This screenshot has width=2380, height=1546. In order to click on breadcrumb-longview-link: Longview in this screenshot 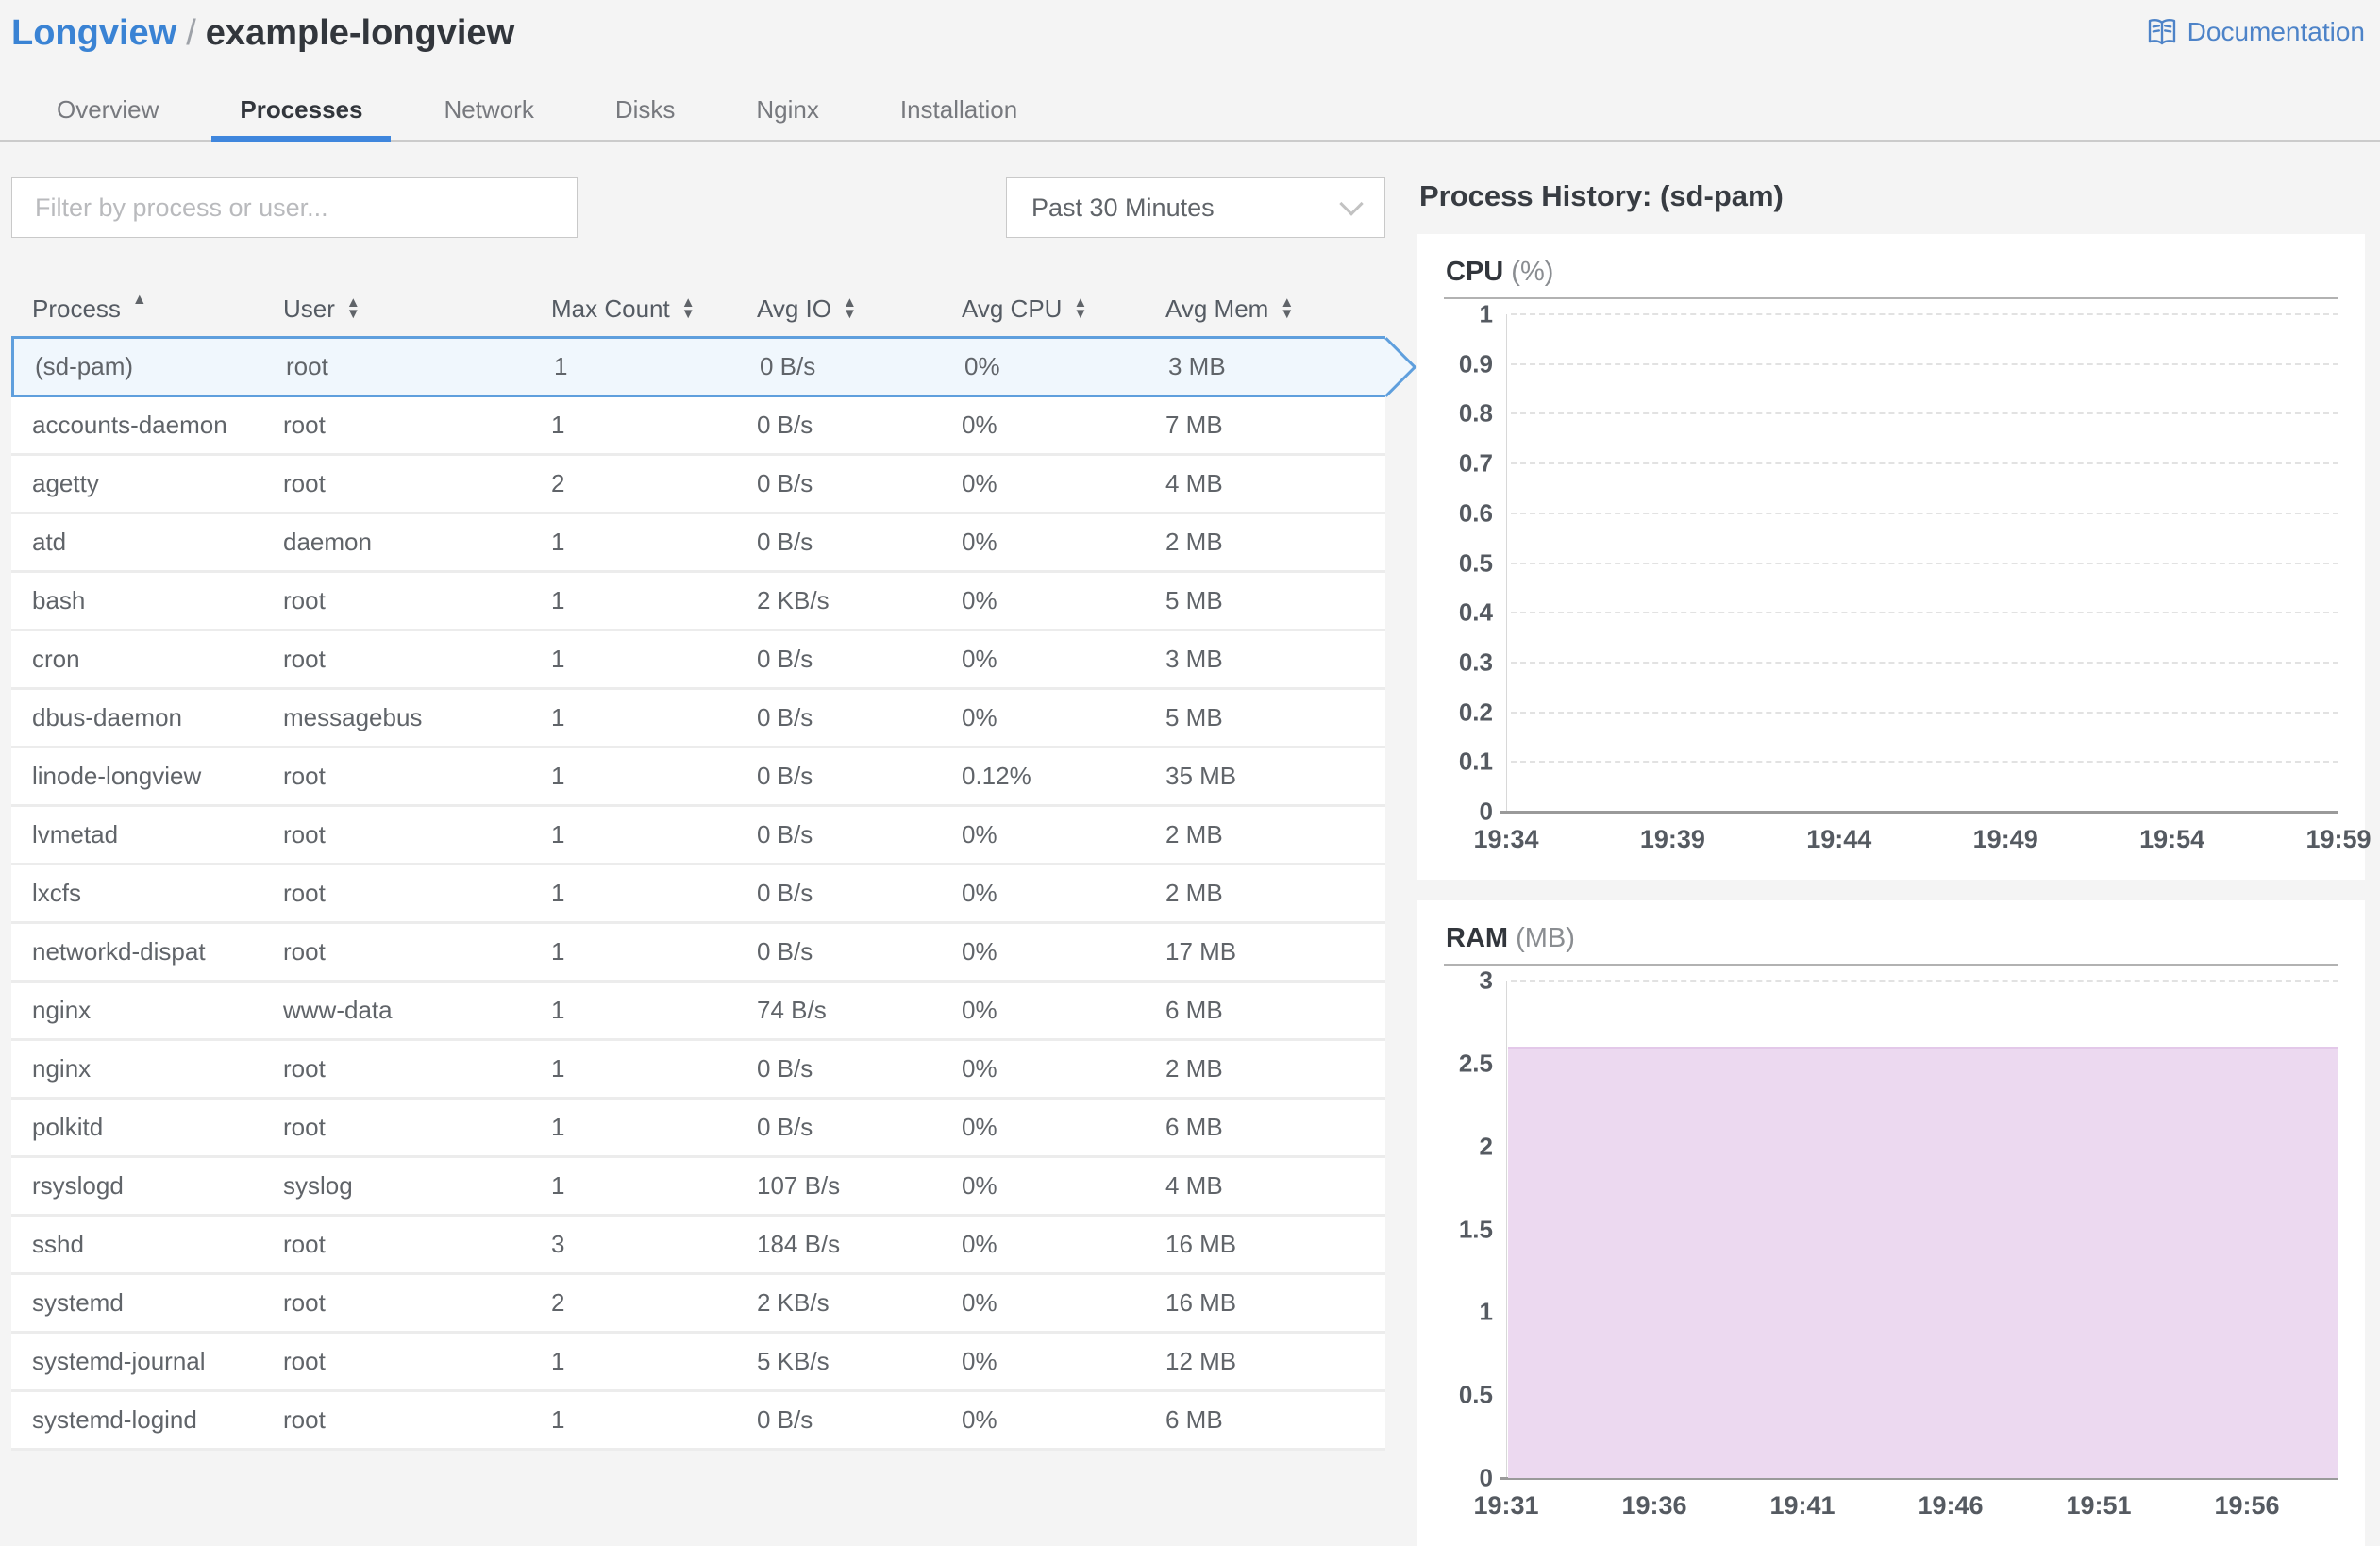, I will do `click(93, 33)`.